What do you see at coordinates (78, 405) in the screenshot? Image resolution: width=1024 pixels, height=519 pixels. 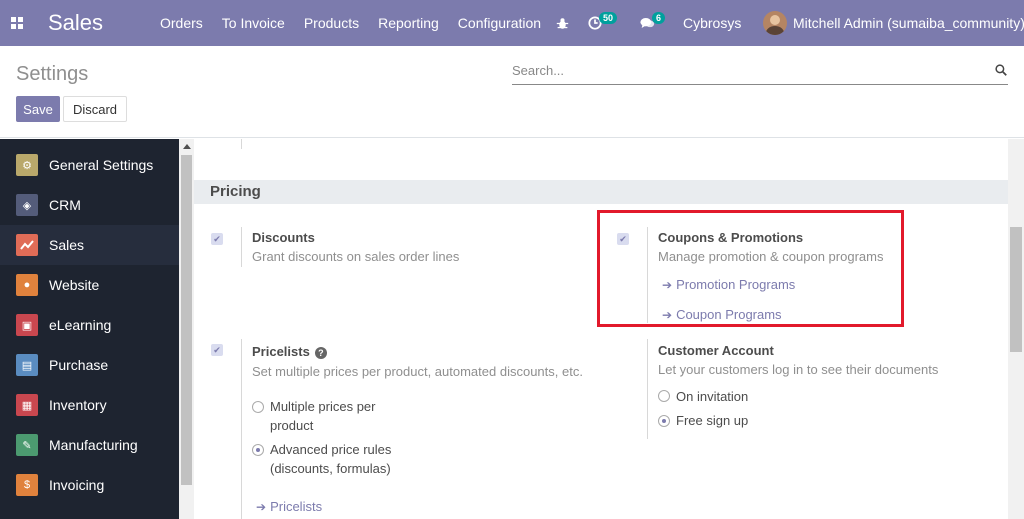 I see `sidebar-item-label: Inventory` at bounding box center [78, 405].